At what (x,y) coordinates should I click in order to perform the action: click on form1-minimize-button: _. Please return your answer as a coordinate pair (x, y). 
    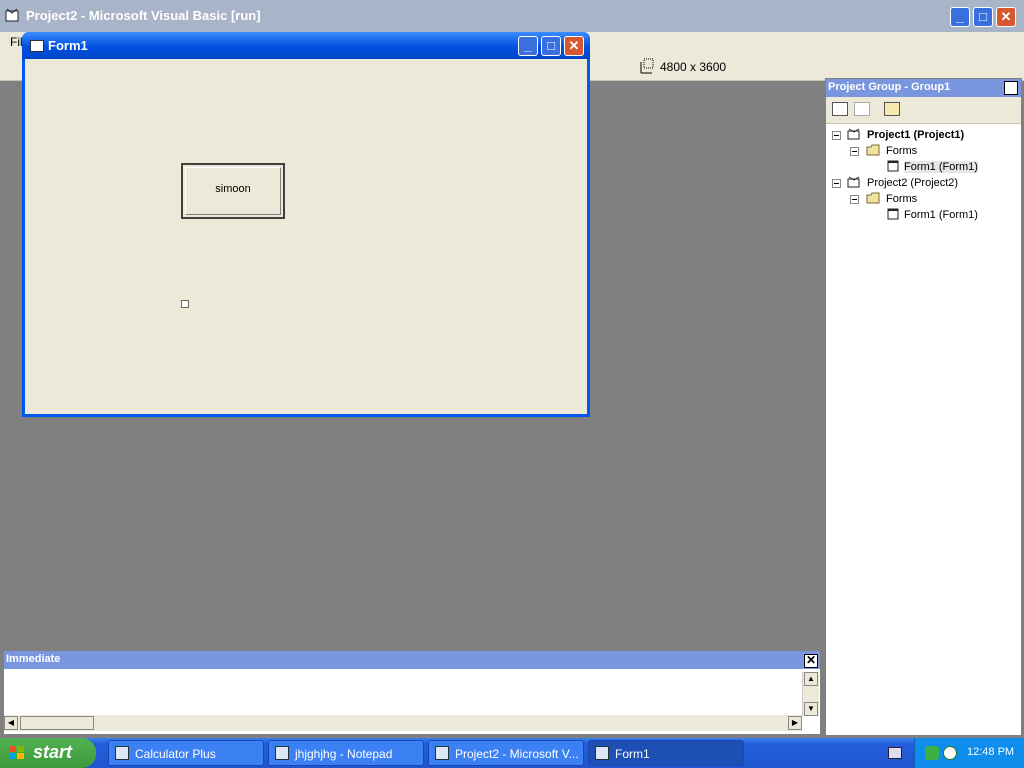
    Looking at the image, I should click on (528, 46).